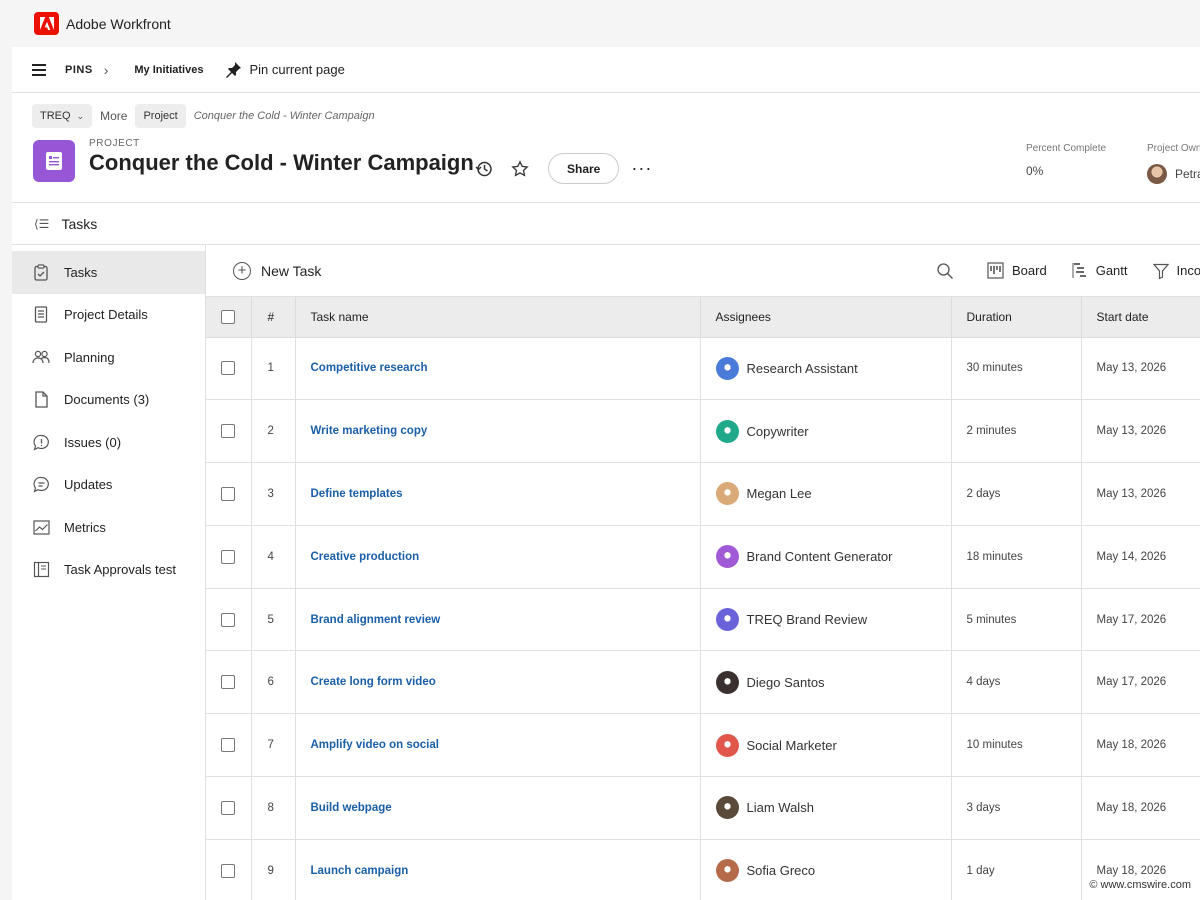 The width and height of the screenshot is (1200, 900). What do you see at coordinates (1016, 869) in the screenshot?
I see `duration-cell: 1 day` at bounding box center [1016, 869].